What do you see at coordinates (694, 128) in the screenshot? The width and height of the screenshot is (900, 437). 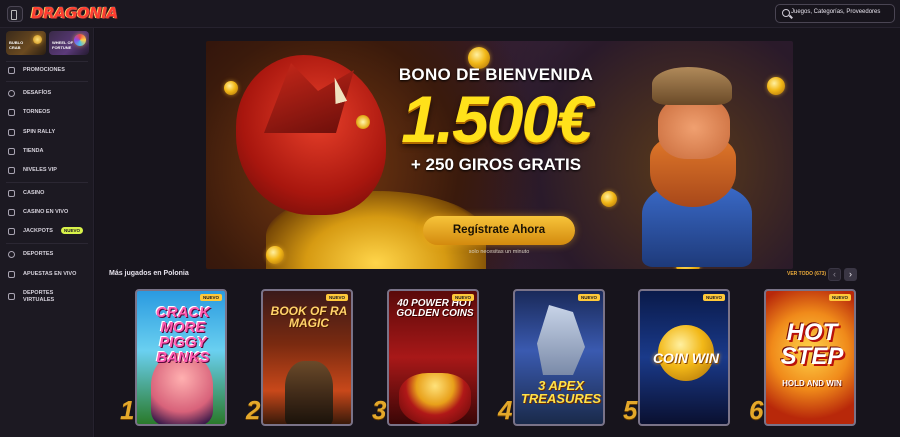 I see `miner-face` at bounding box center [694, 128].